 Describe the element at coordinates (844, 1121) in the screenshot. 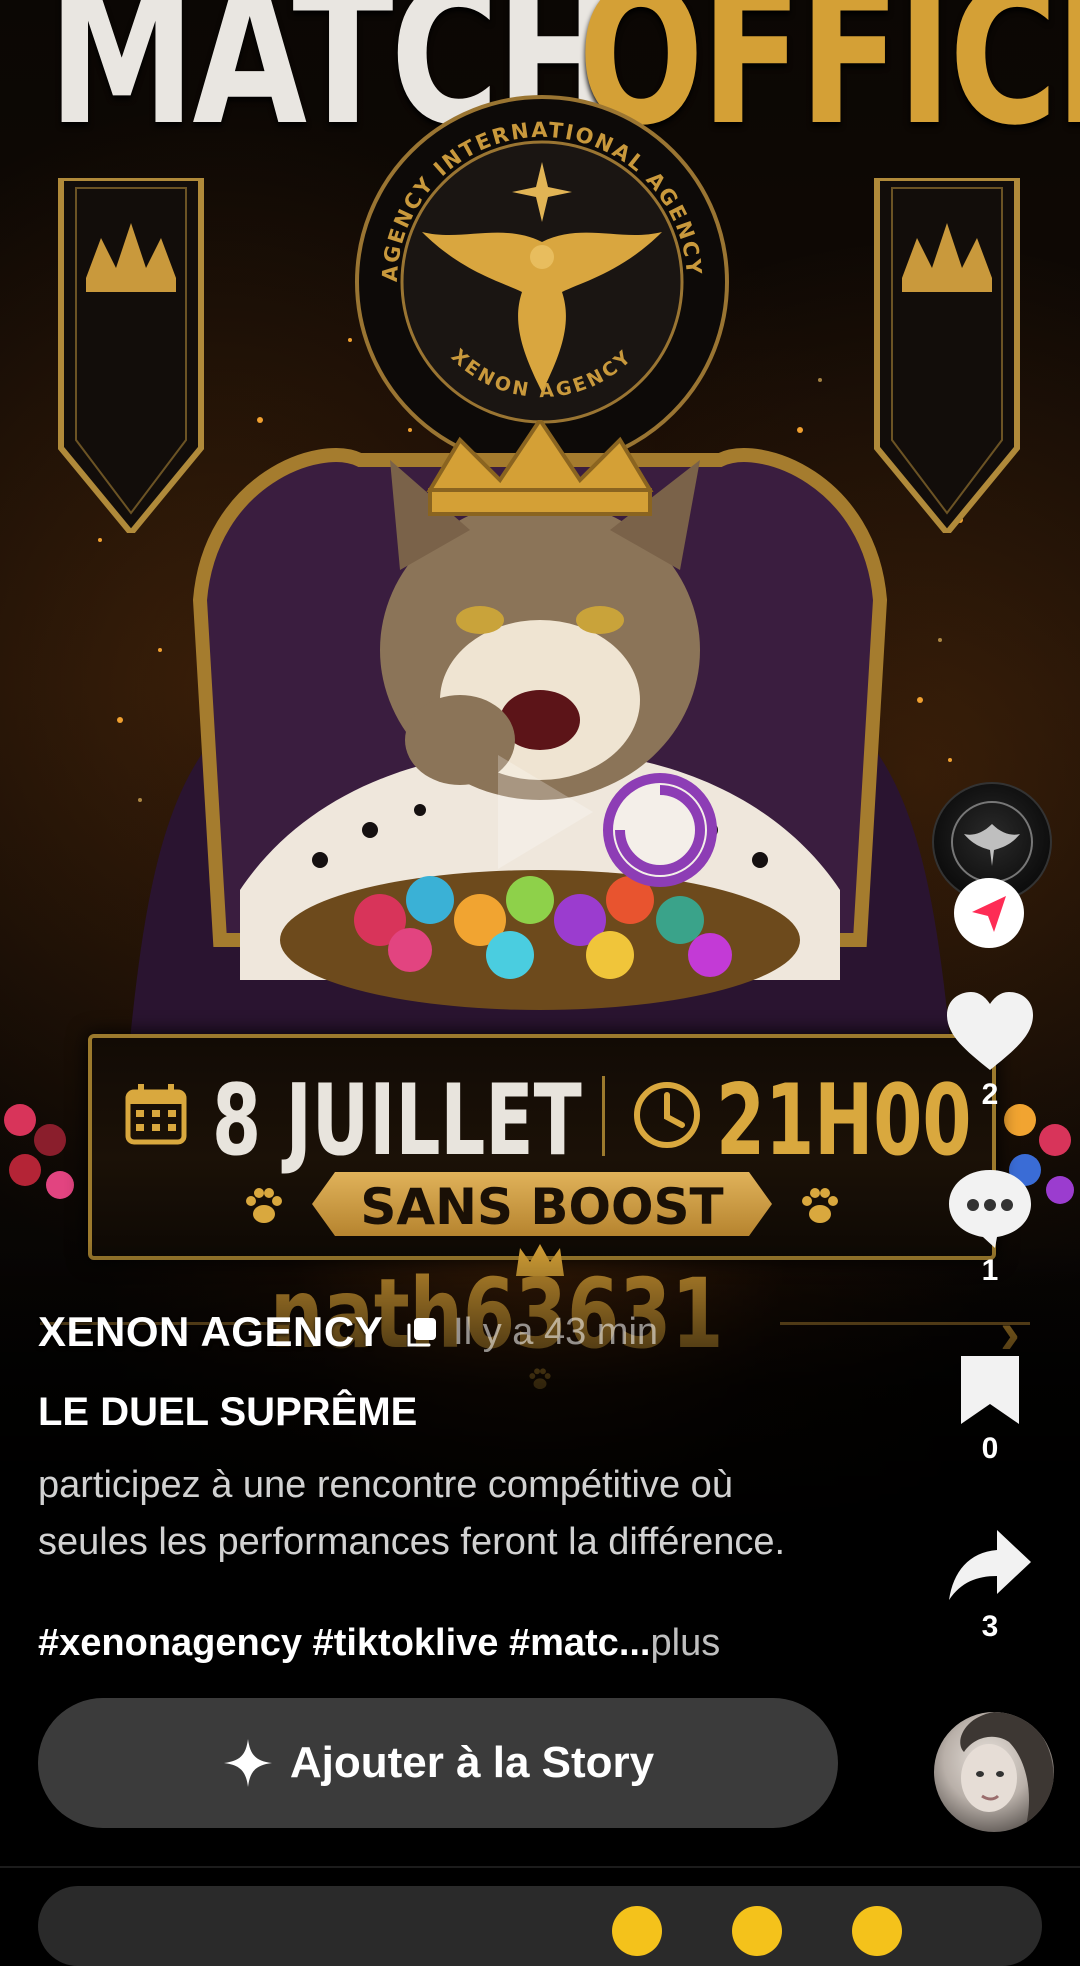

I see `event-time: 21H00` at that location.